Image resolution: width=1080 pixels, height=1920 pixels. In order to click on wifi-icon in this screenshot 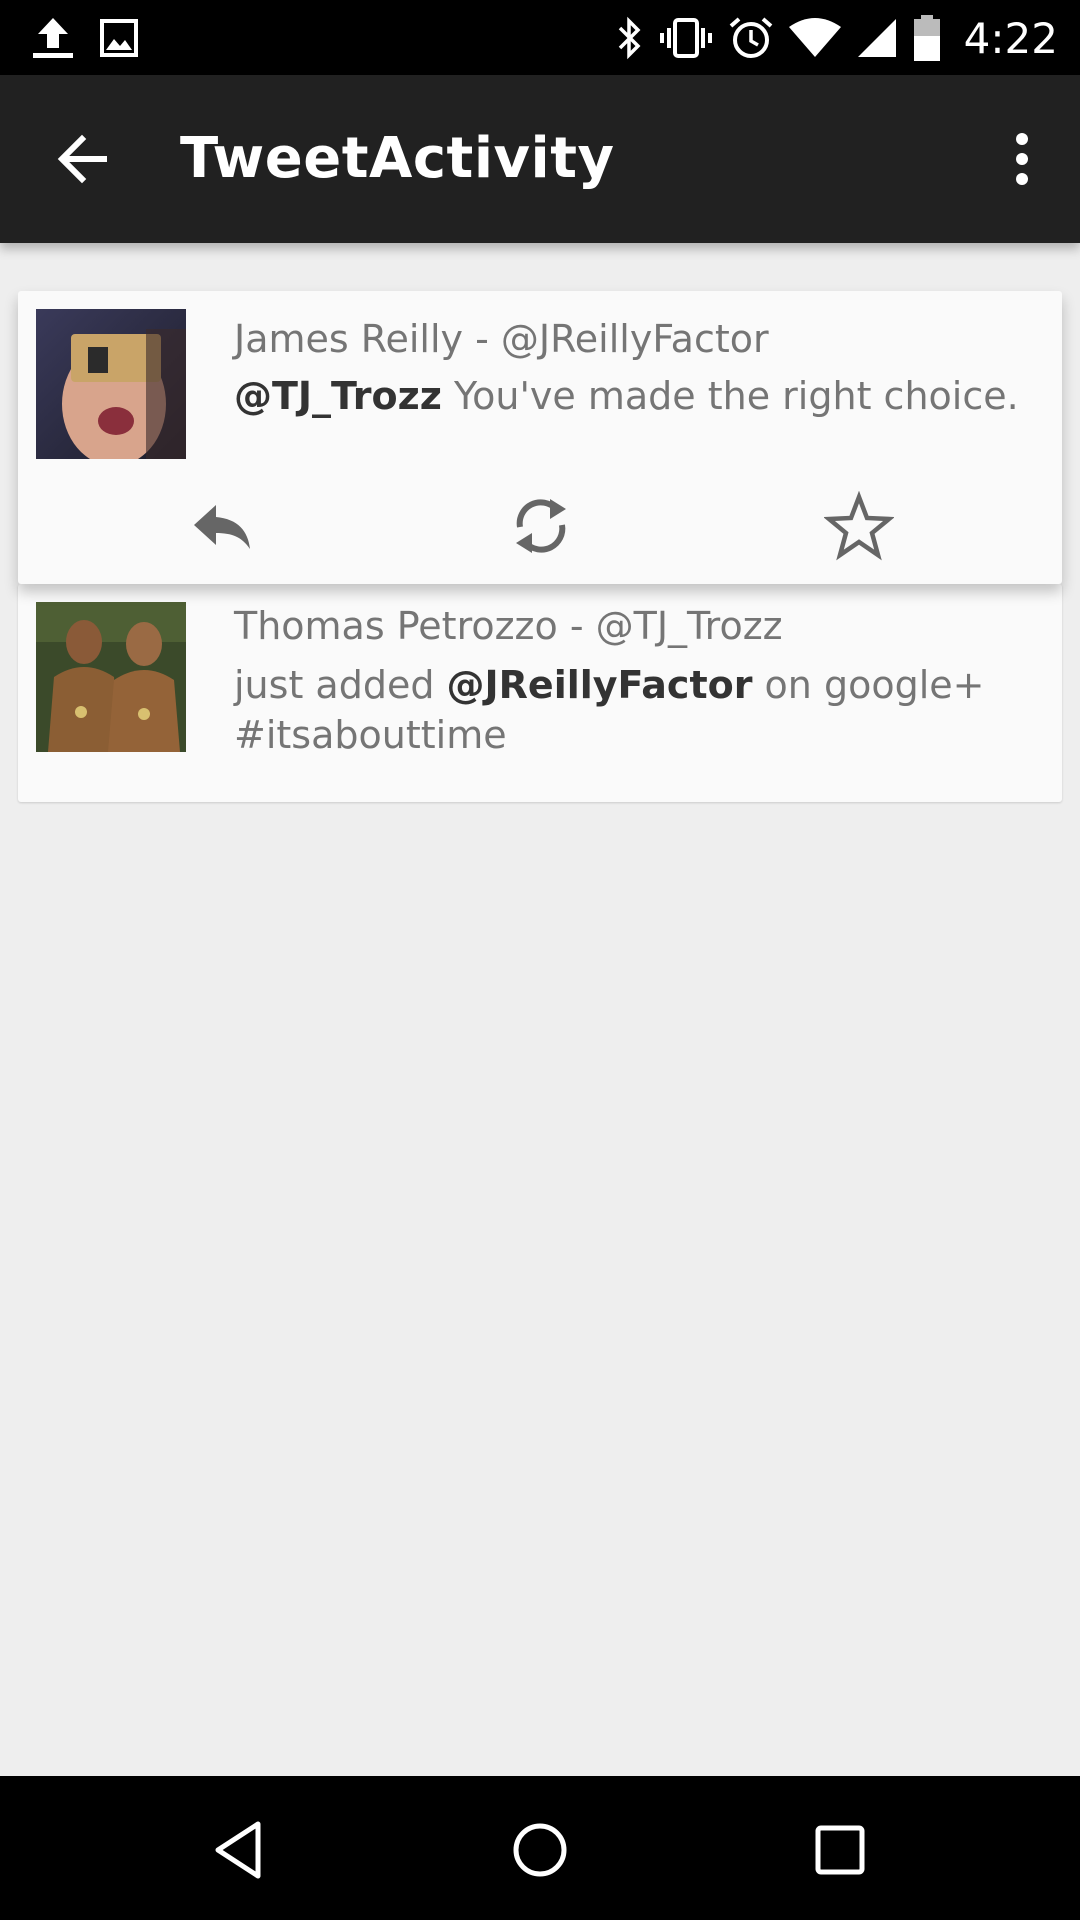, I will do `click(815, 38)`.